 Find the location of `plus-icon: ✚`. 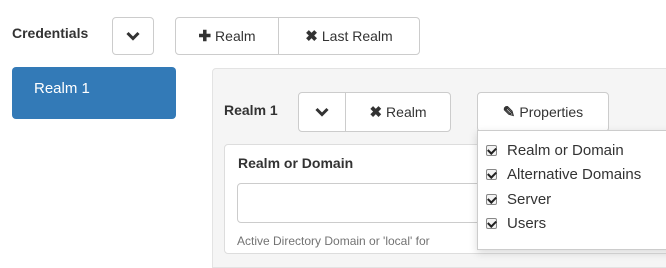

plus-icon: ✚ is located at coordinates (205, 36).